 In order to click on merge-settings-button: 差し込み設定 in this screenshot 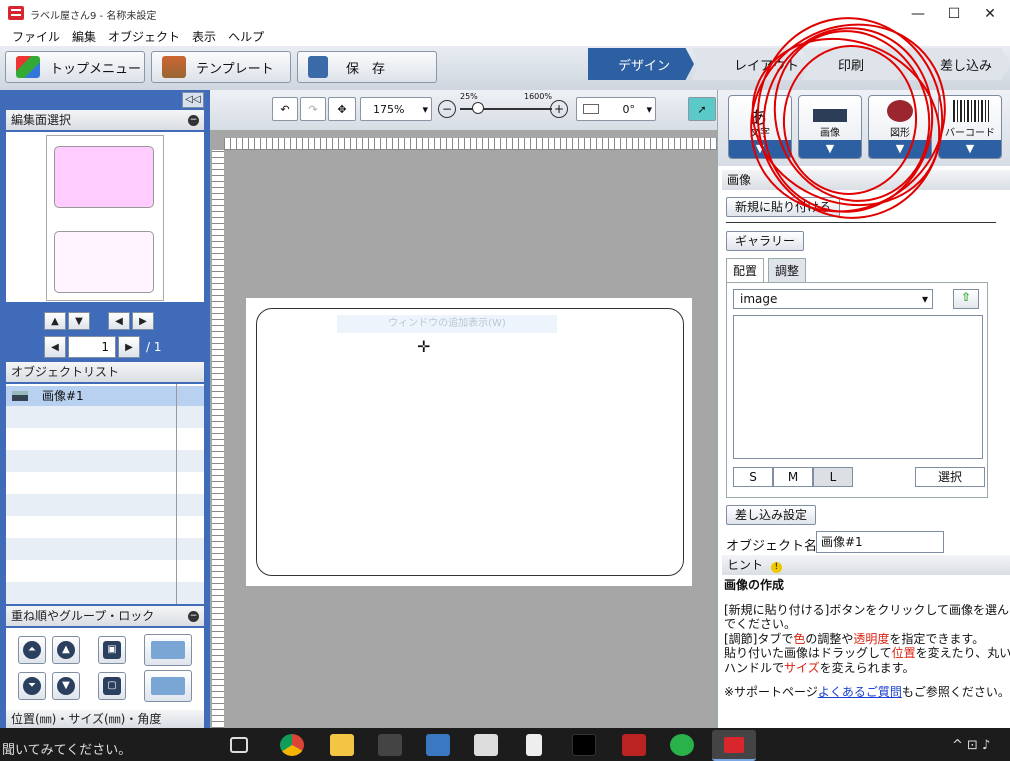, I will do `click(771, 515)`.